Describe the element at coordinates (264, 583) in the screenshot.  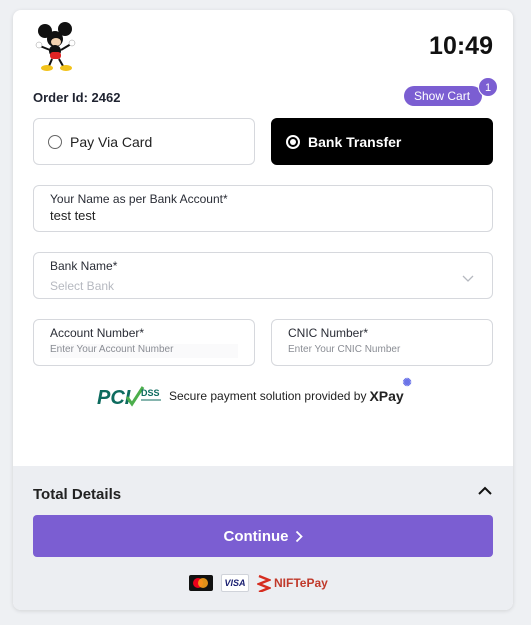
I see `nift-mark-icon` at that location.